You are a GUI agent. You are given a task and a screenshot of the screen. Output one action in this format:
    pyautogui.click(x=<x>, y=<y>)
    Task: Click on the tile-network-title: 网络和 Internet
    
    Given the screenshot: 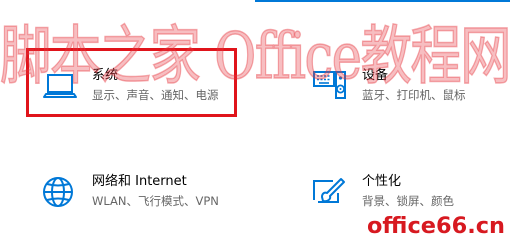 What is the action you would take?
    pyautogui.click(x=139, y=181)
    